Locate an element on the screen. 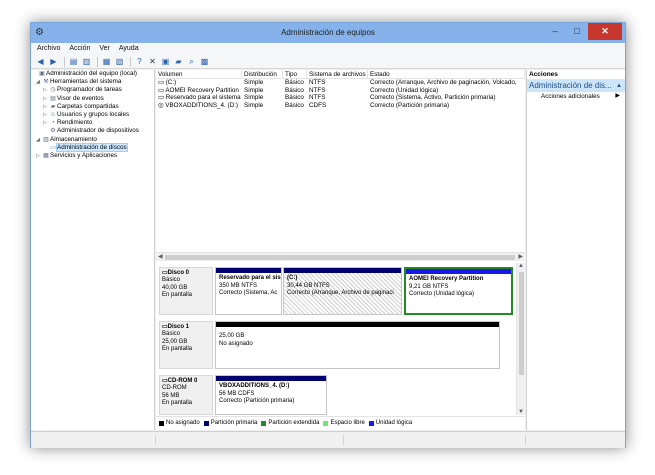 The image size is (655, 475). event-viewer-icon: ▤ is located at coordinates (53, 98).